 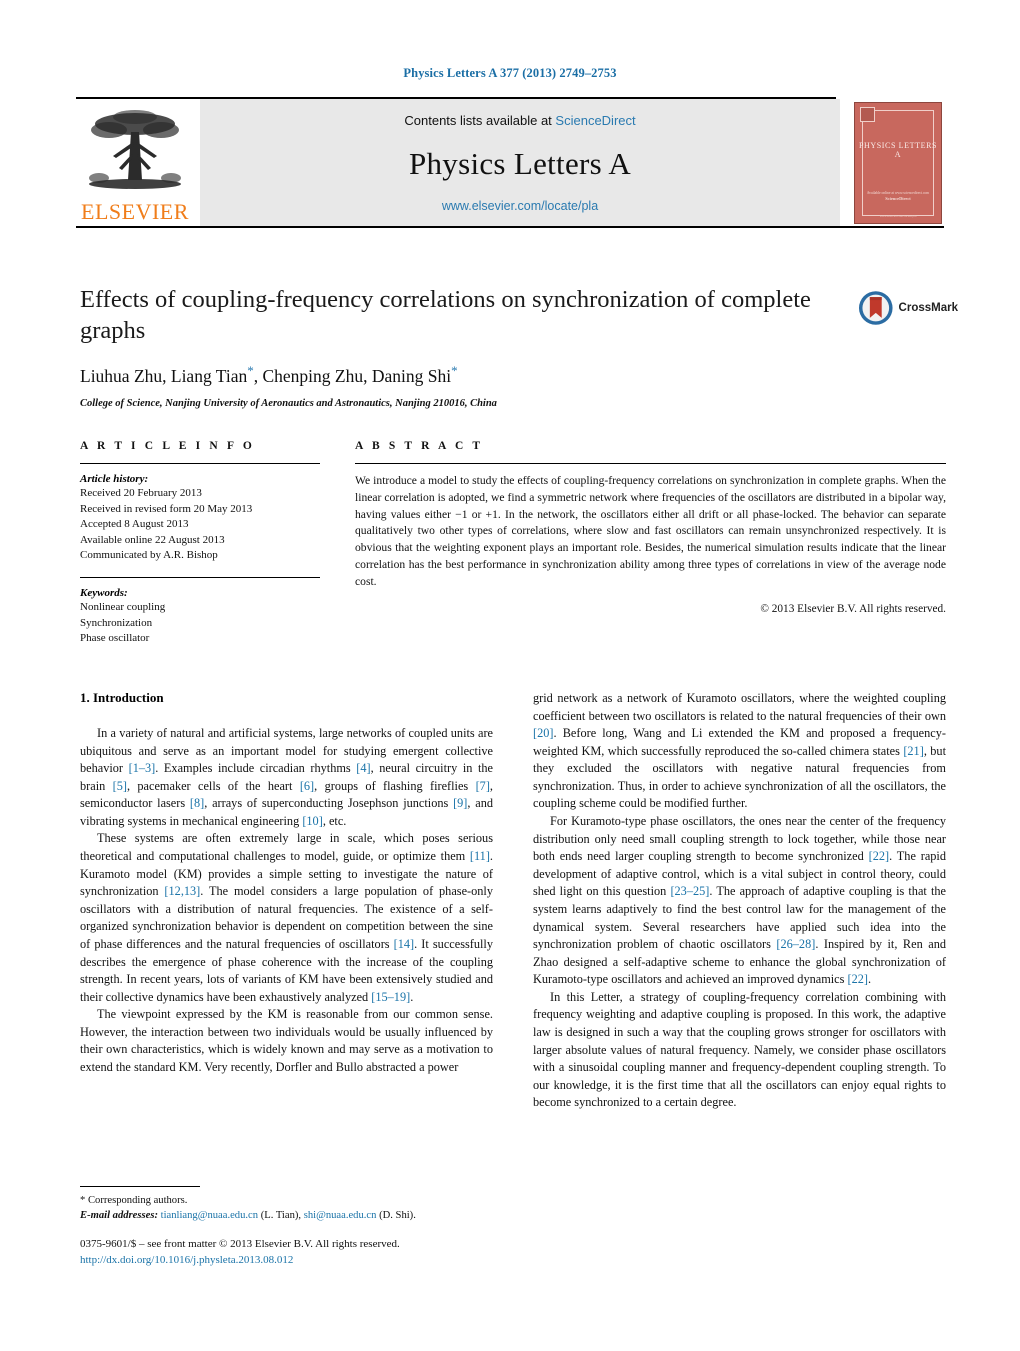 What do you see at coordinates (142, 768) in the screenshot?
I see `citation-ref: [1–3]` at bounding box center [142, 768].